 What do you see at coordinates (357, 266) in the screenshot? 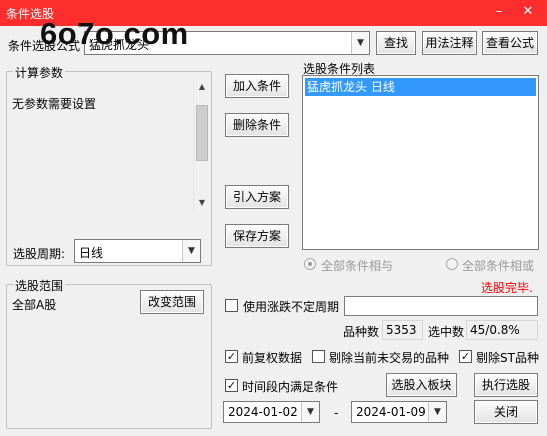
I see `all-and-label: 全部条件相与` at bounding box center [357, 266].